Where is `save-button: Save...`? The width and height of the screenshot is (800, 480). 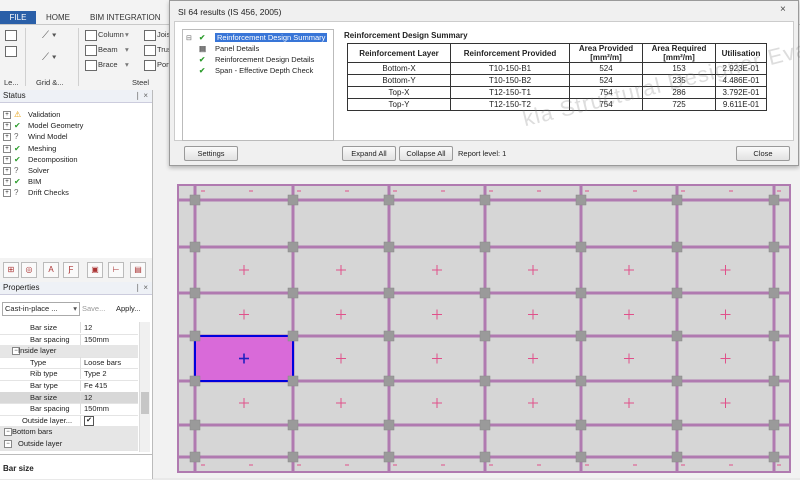
save-button: Save... is located at coordinates (93, 308).